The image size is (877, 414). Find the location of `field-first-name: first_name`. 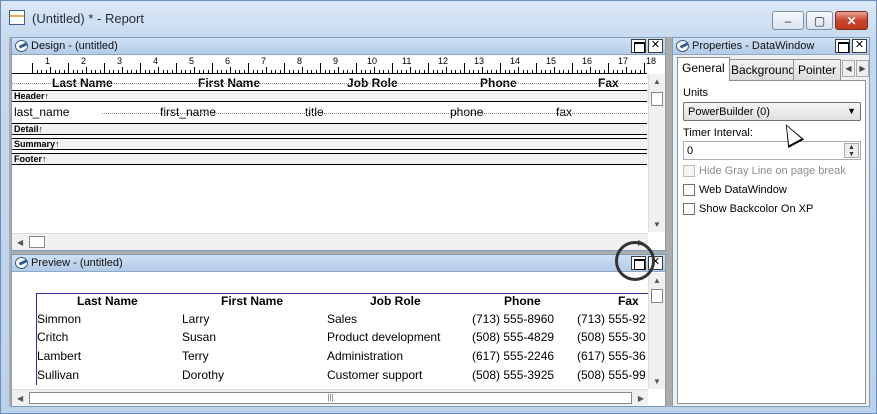

field-first-name: first_name is located at coordinates (188, 112).